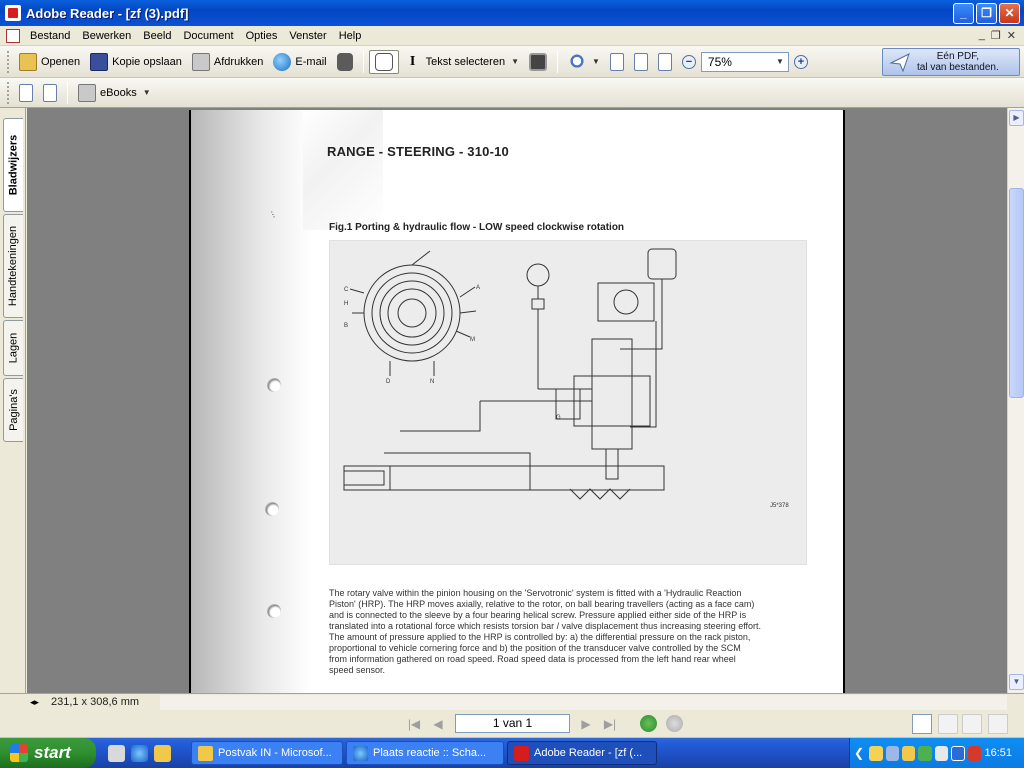 The image size is (1024, 768). I want to click on menu-beeld: Beeld, so click(157, 36).